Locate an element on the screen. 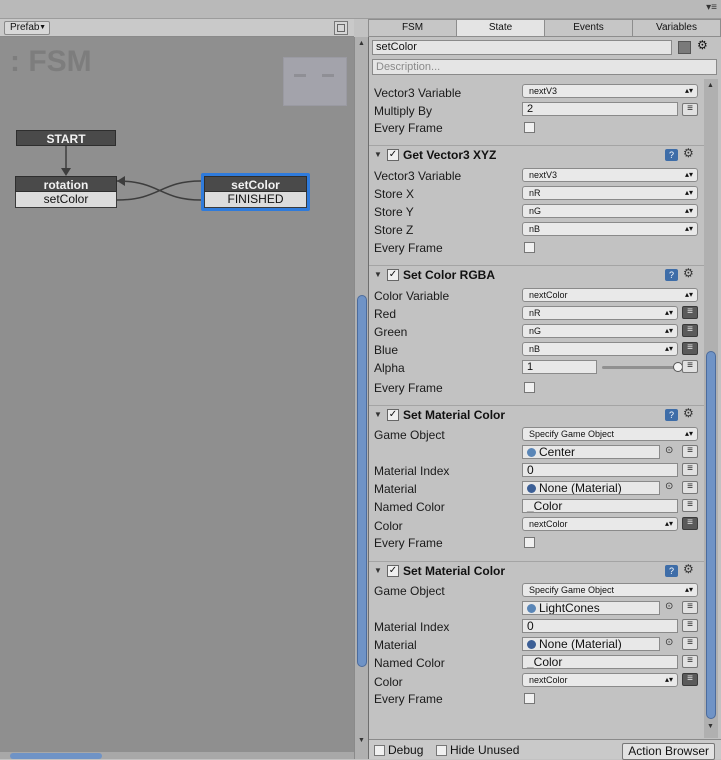 The width and height of the screenshot is (721, 760). node-setcolor-selected: setColor FINISHED is located at coordinates (255, 192).